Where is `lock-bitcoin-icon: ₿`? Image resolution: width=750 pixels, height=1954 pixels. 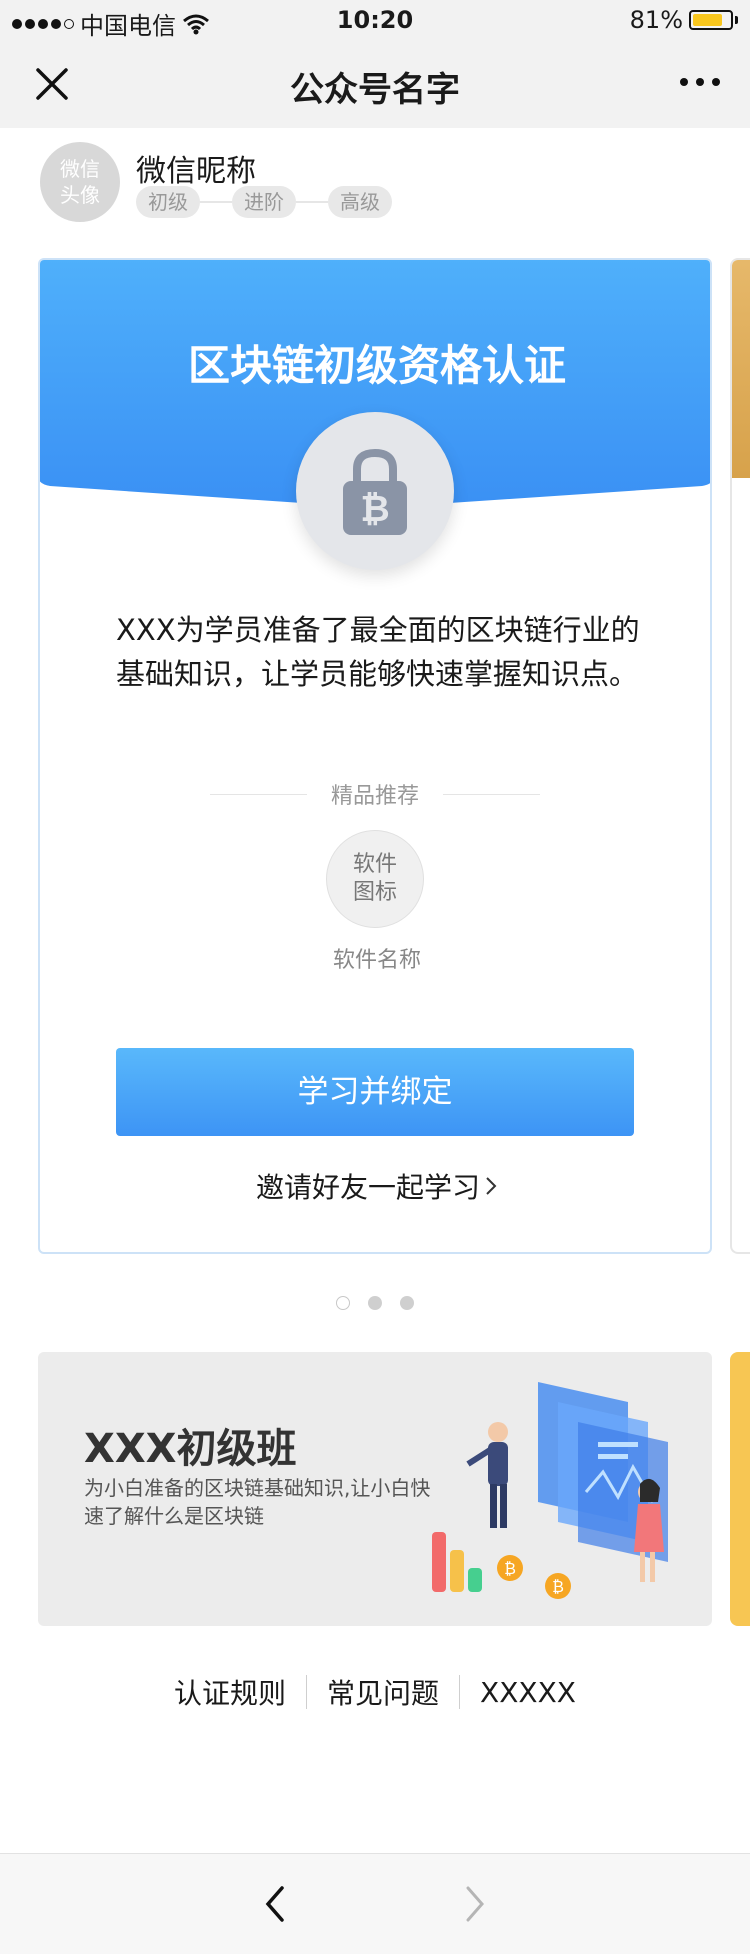
lock-bitcoin-icon: ₿ is located at coordinates (375, 491).